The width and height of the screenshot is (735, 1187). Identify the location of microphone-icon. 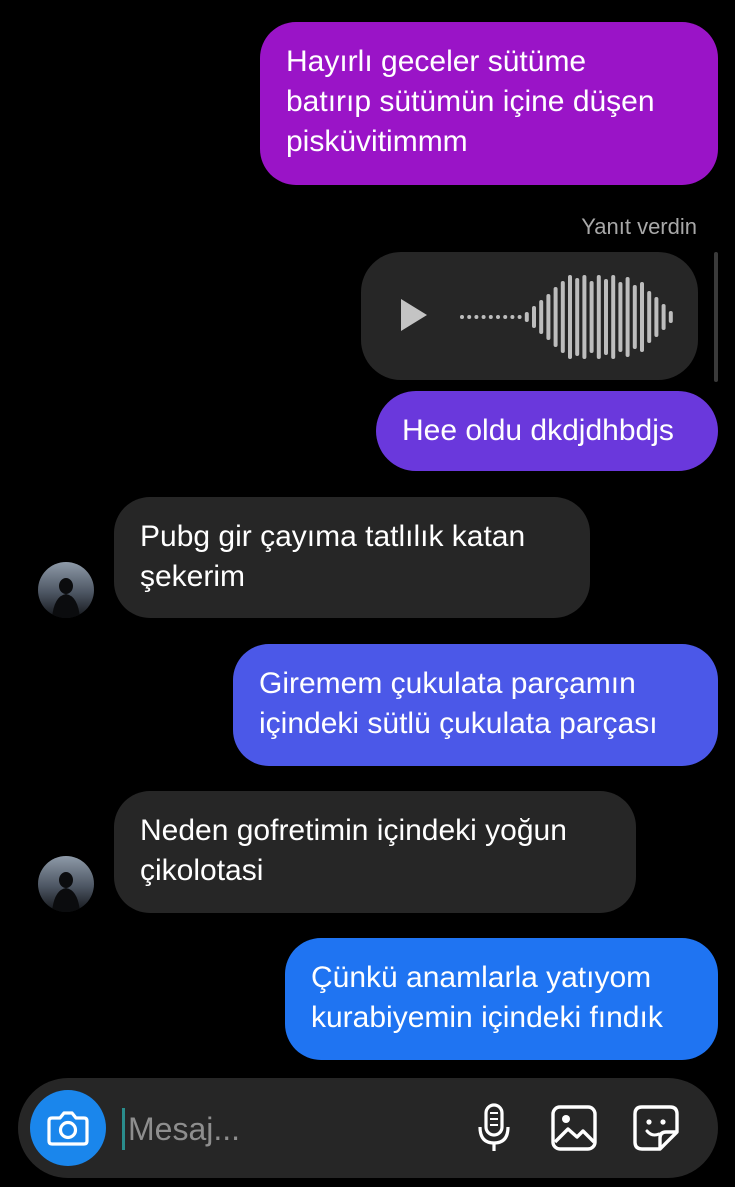
(494, 1127).